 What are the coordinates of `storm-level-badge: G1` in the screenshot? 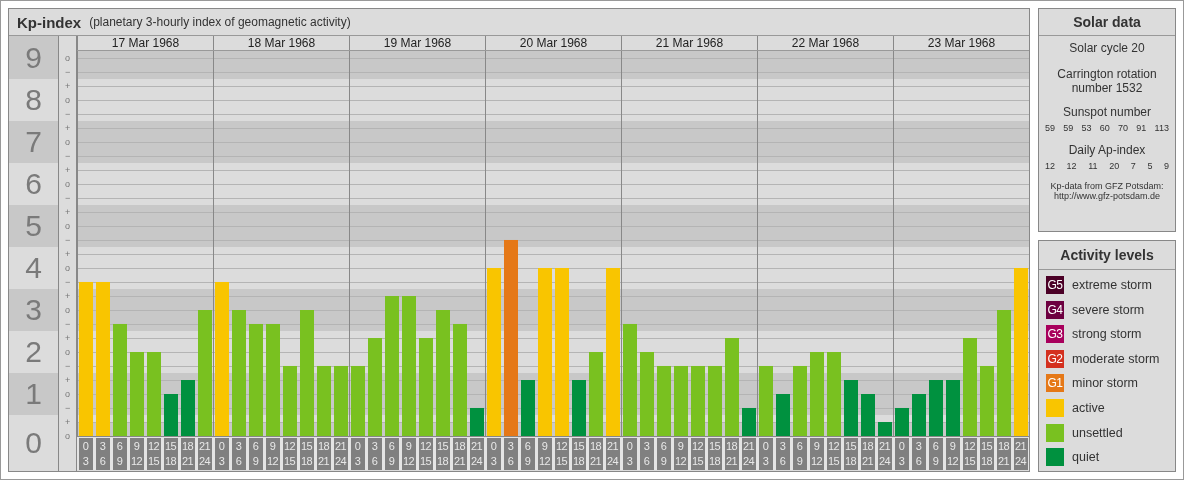 It's located at (1055, 383).